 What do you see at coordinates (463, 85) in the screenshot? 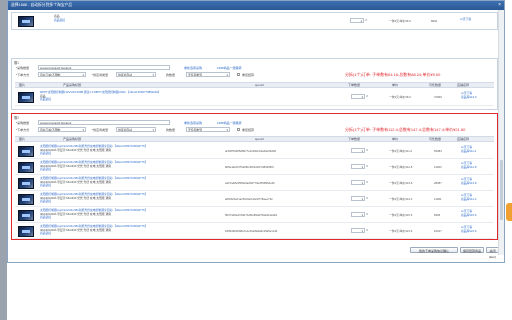
I see `col-shop: 店铺名称` at bounding box center [463, 85].